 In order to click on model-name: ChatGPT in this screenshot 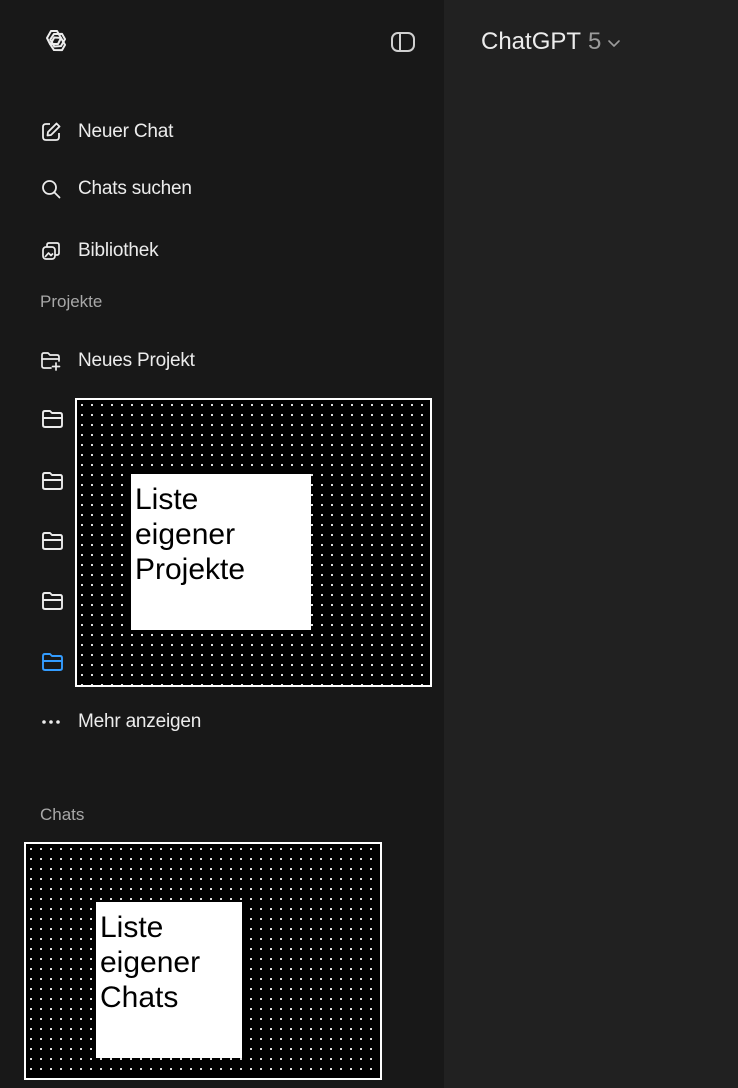, I will do `click(531, 41)`.